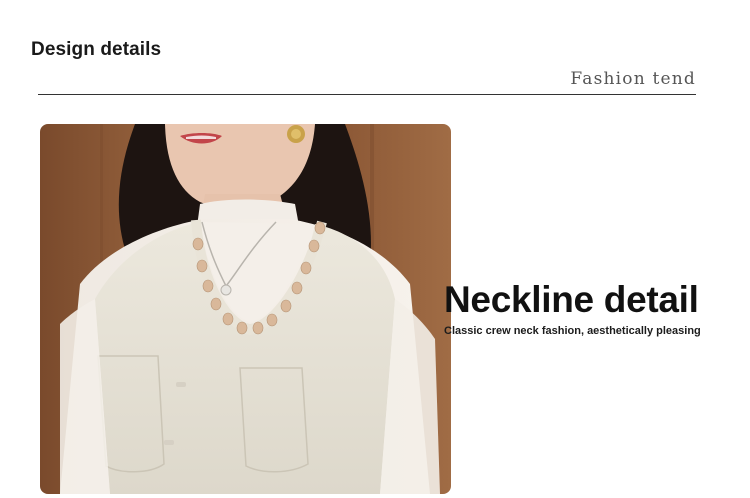 This screenshot has height=498, width=750. Describe the element at coordinates (96, 49) in the screenshot. I see `section-title: Design details` at that location.